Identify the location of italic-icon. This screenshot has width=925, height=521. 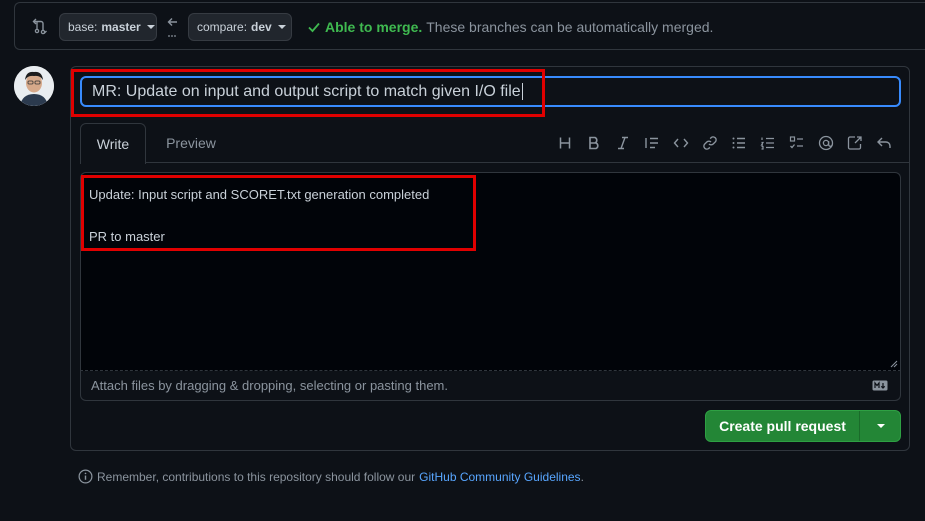
(622, 143).